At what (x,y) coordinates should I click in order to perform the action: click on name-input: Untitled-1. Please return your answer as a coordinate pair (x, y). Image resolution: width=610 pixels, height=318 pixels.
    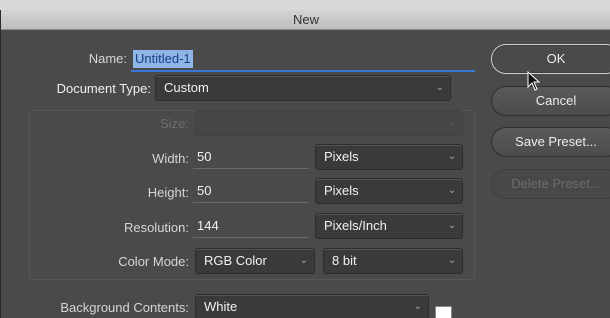
    Looking at the image, I should click on (303, 60).